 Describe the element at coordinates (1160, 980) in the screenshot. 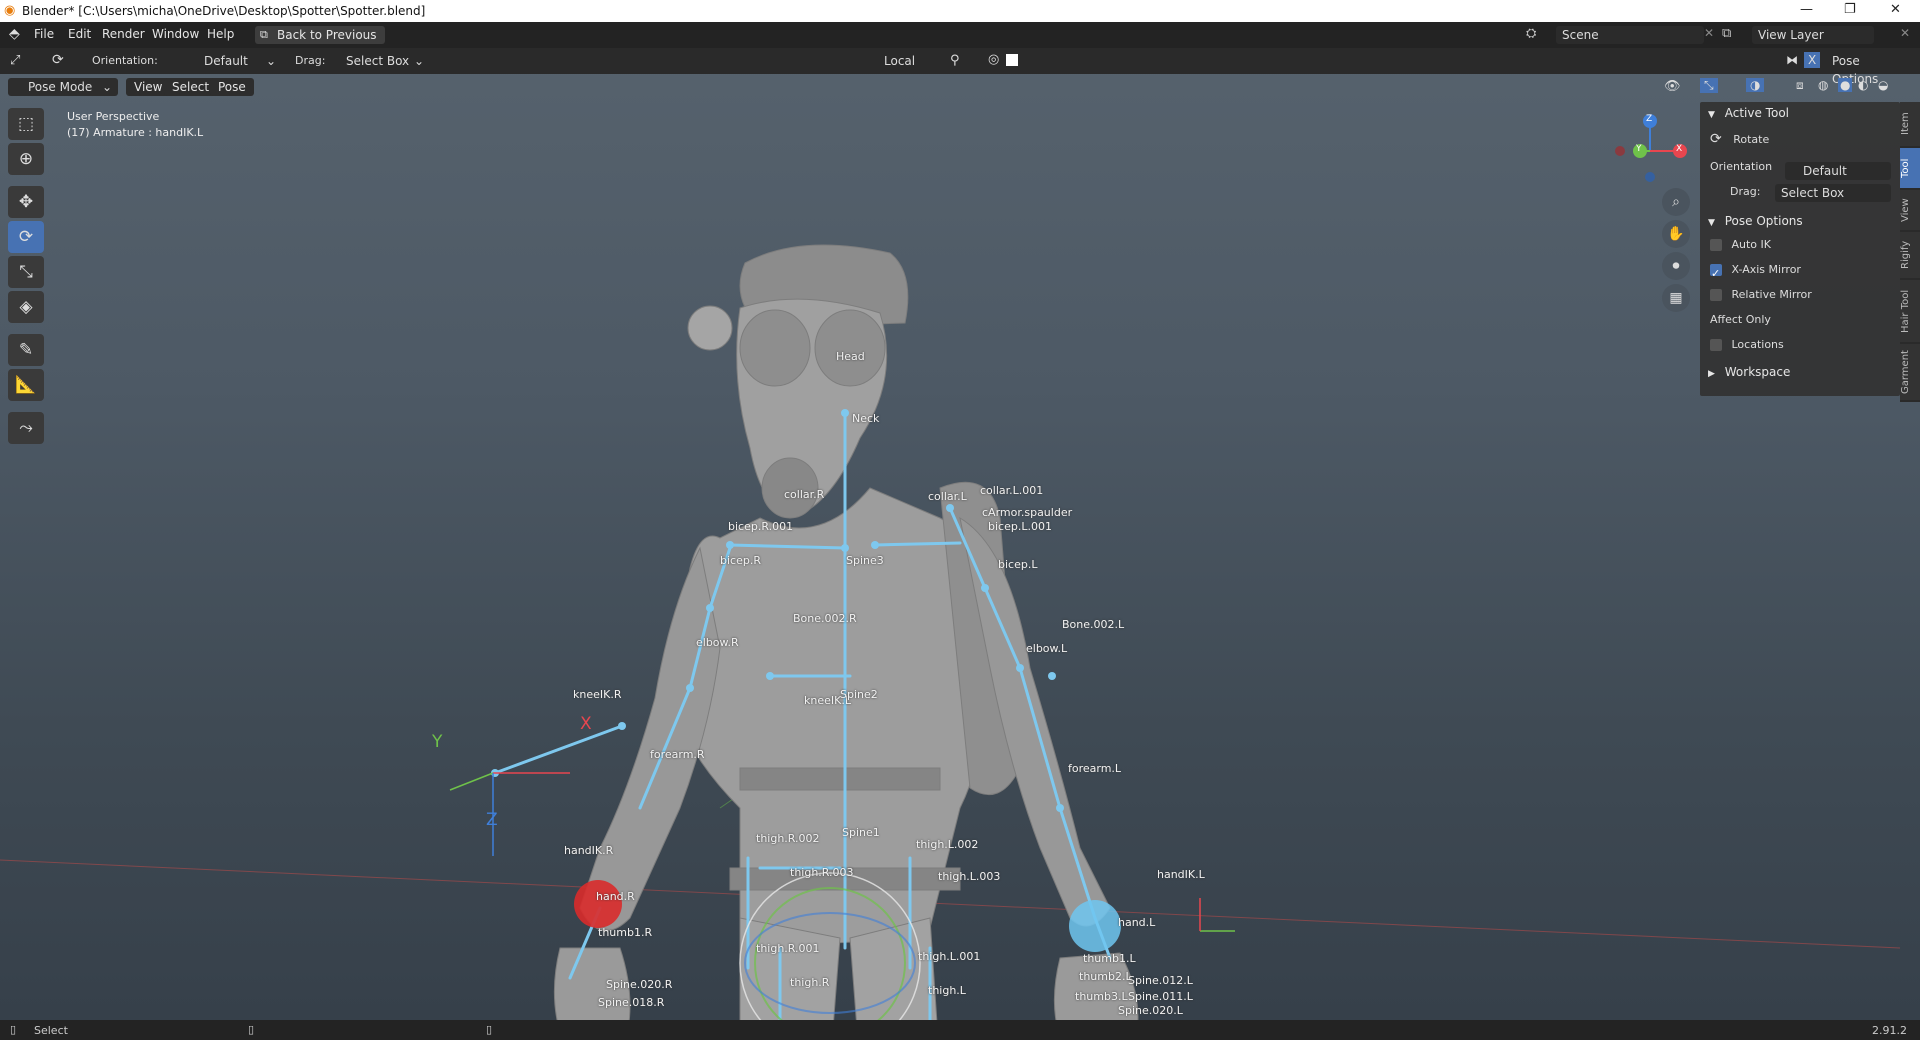

I see `bone-label-spine-012-l: Spine.012.L` at that location.